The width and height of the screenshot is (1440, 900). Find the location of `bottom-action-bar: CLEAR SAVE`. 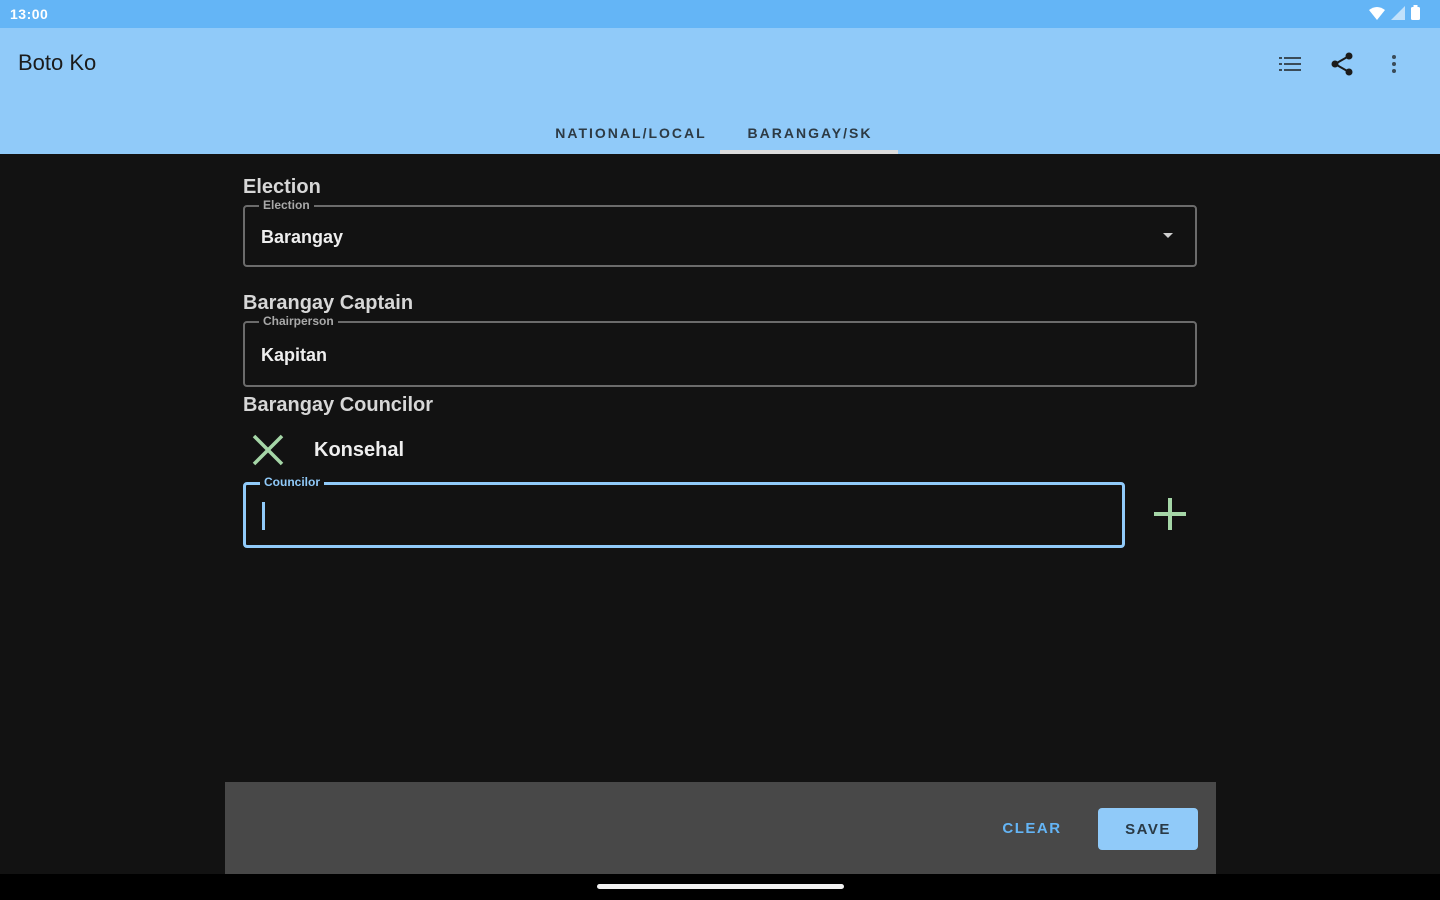

bottom-action-bar: CLEAR SAVE is located at coordinates (720, 828).